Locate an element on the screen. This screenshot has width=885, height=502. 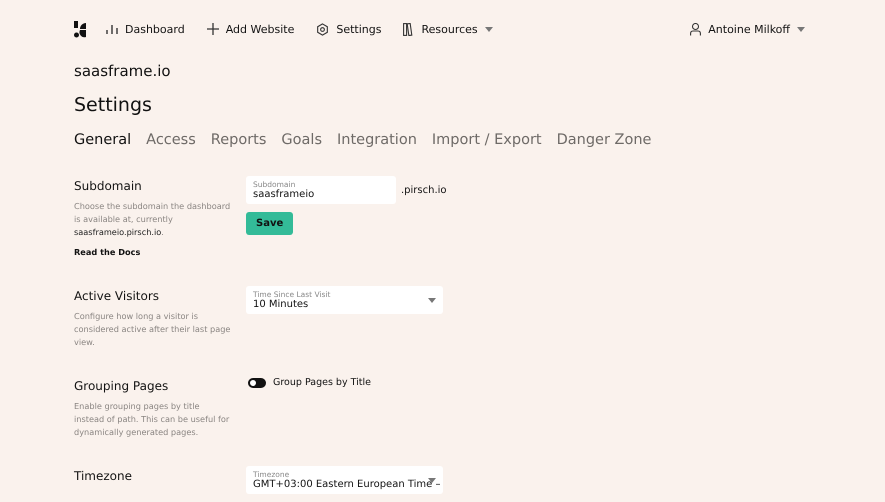
settings-tab: General is located at coordinates (103, 140).